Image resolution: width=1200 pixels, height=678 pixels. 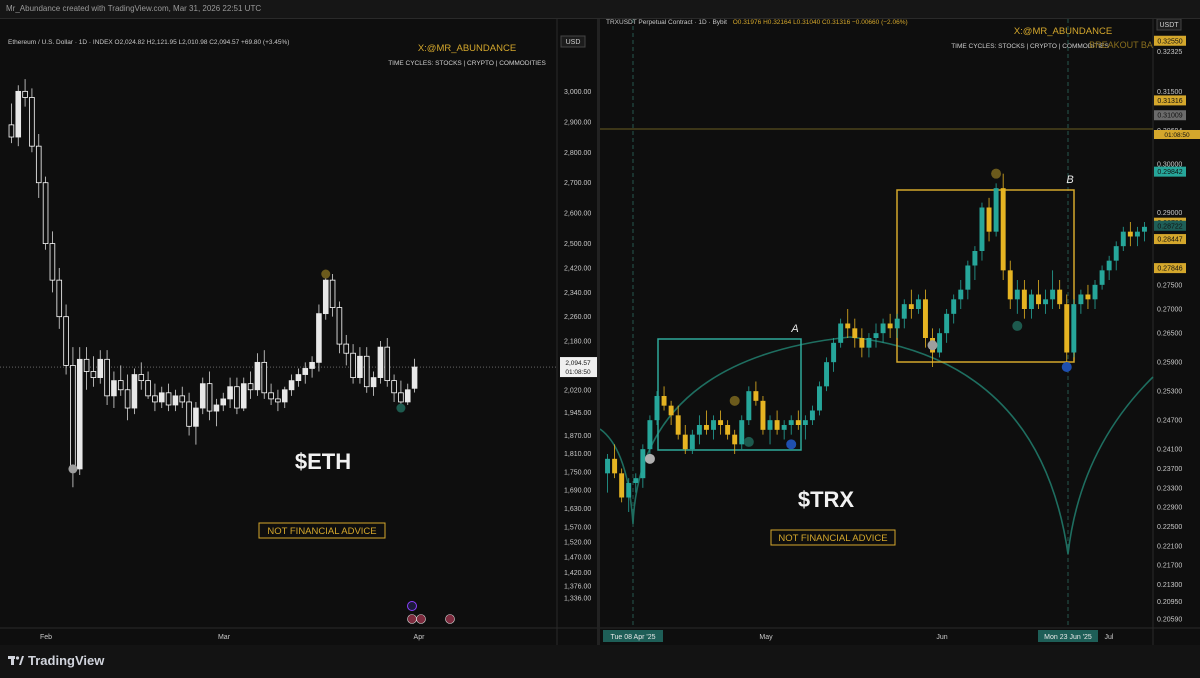 I want to click on trx-y-tick-label: 0.25900, so click(x=1169, y=363).